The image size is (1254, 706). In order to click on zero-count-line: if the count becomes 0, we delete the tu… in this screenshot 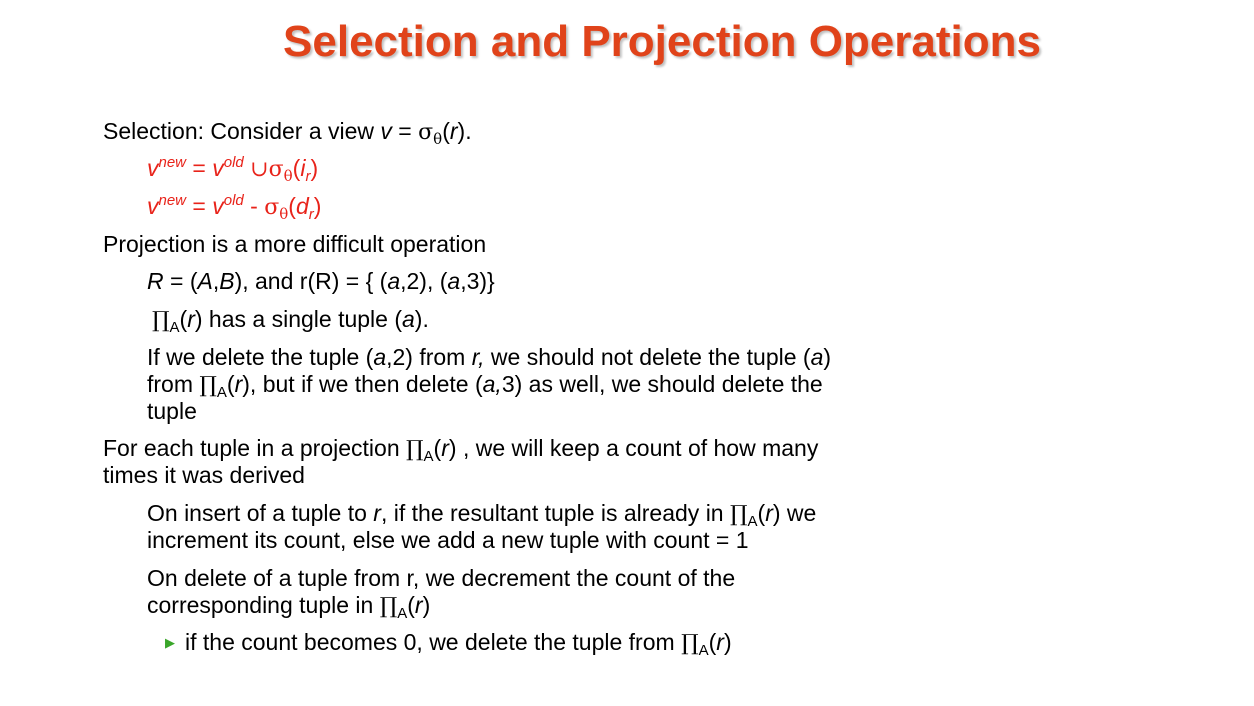, I will do `click(458, 644)`.